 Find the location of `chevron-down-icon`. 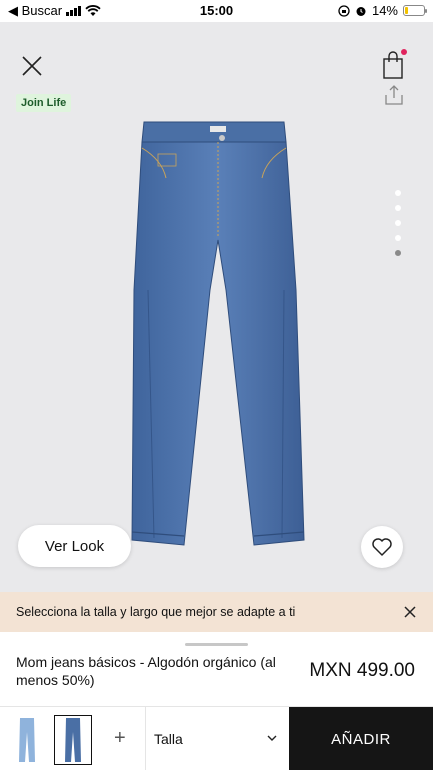

chevron-down-icon is located at coordinates (272, 738).